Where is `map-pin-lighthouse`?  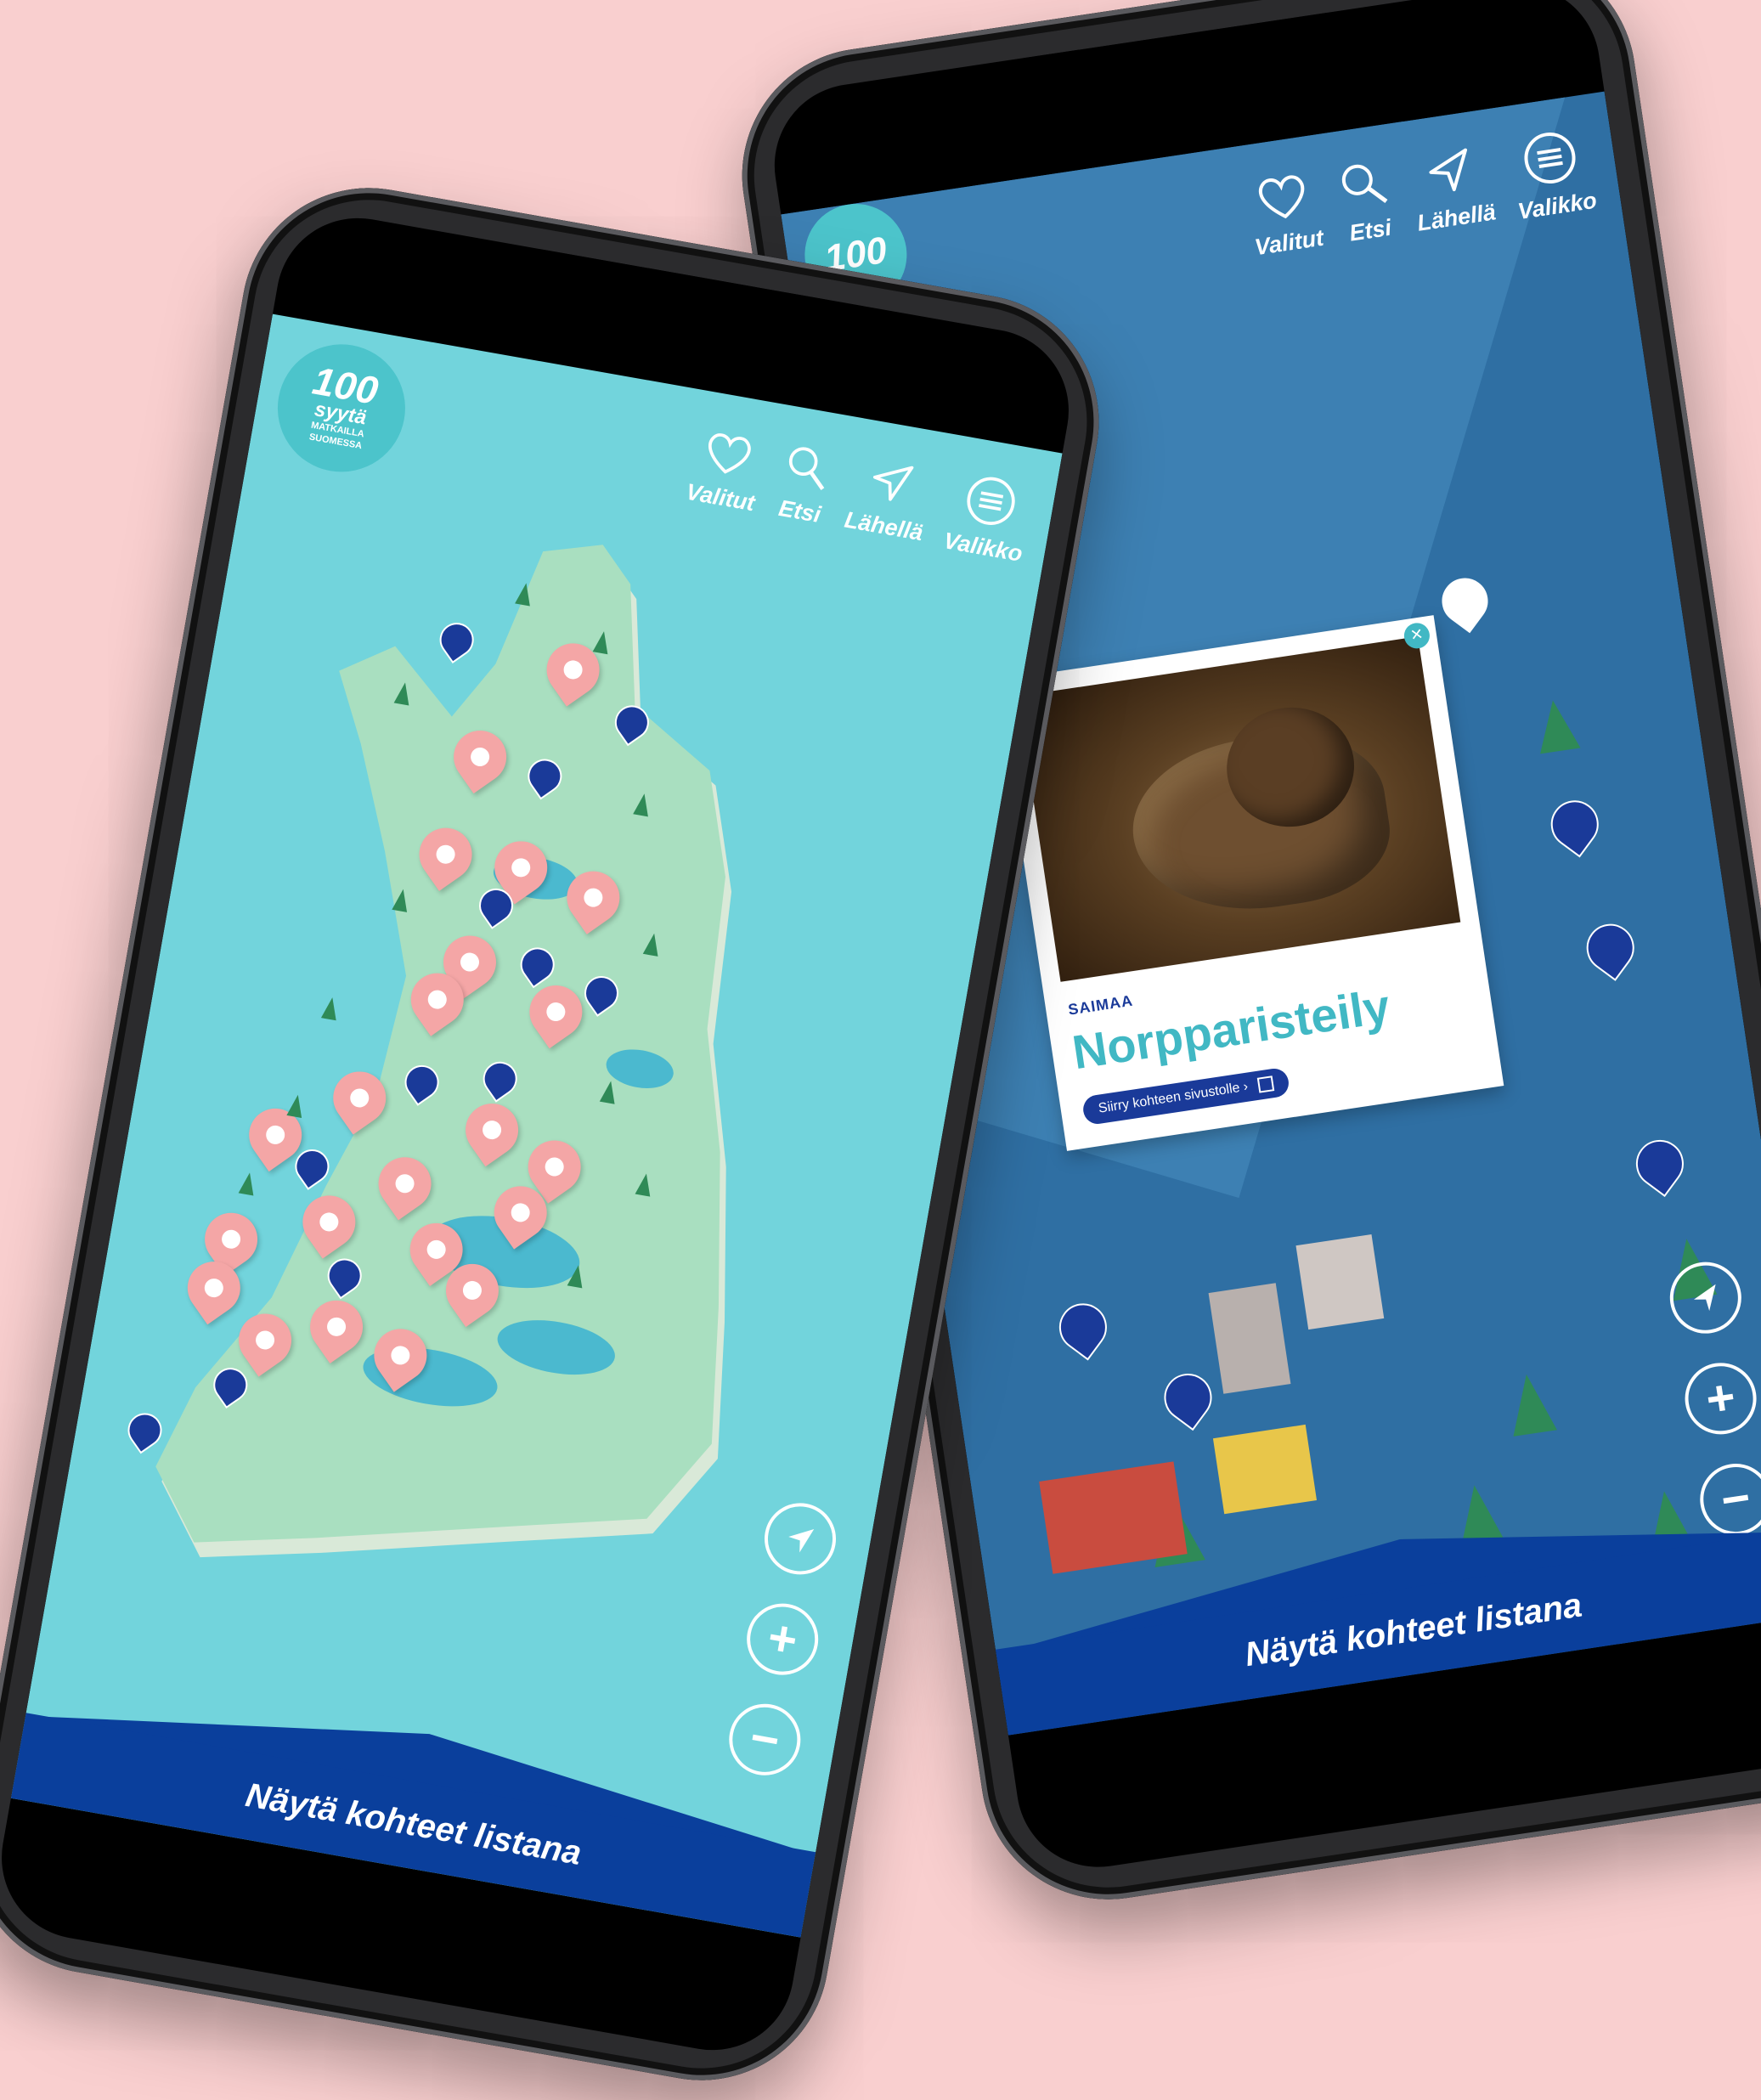 map-pin-lighthouse is located at coordinates (1465, 601).